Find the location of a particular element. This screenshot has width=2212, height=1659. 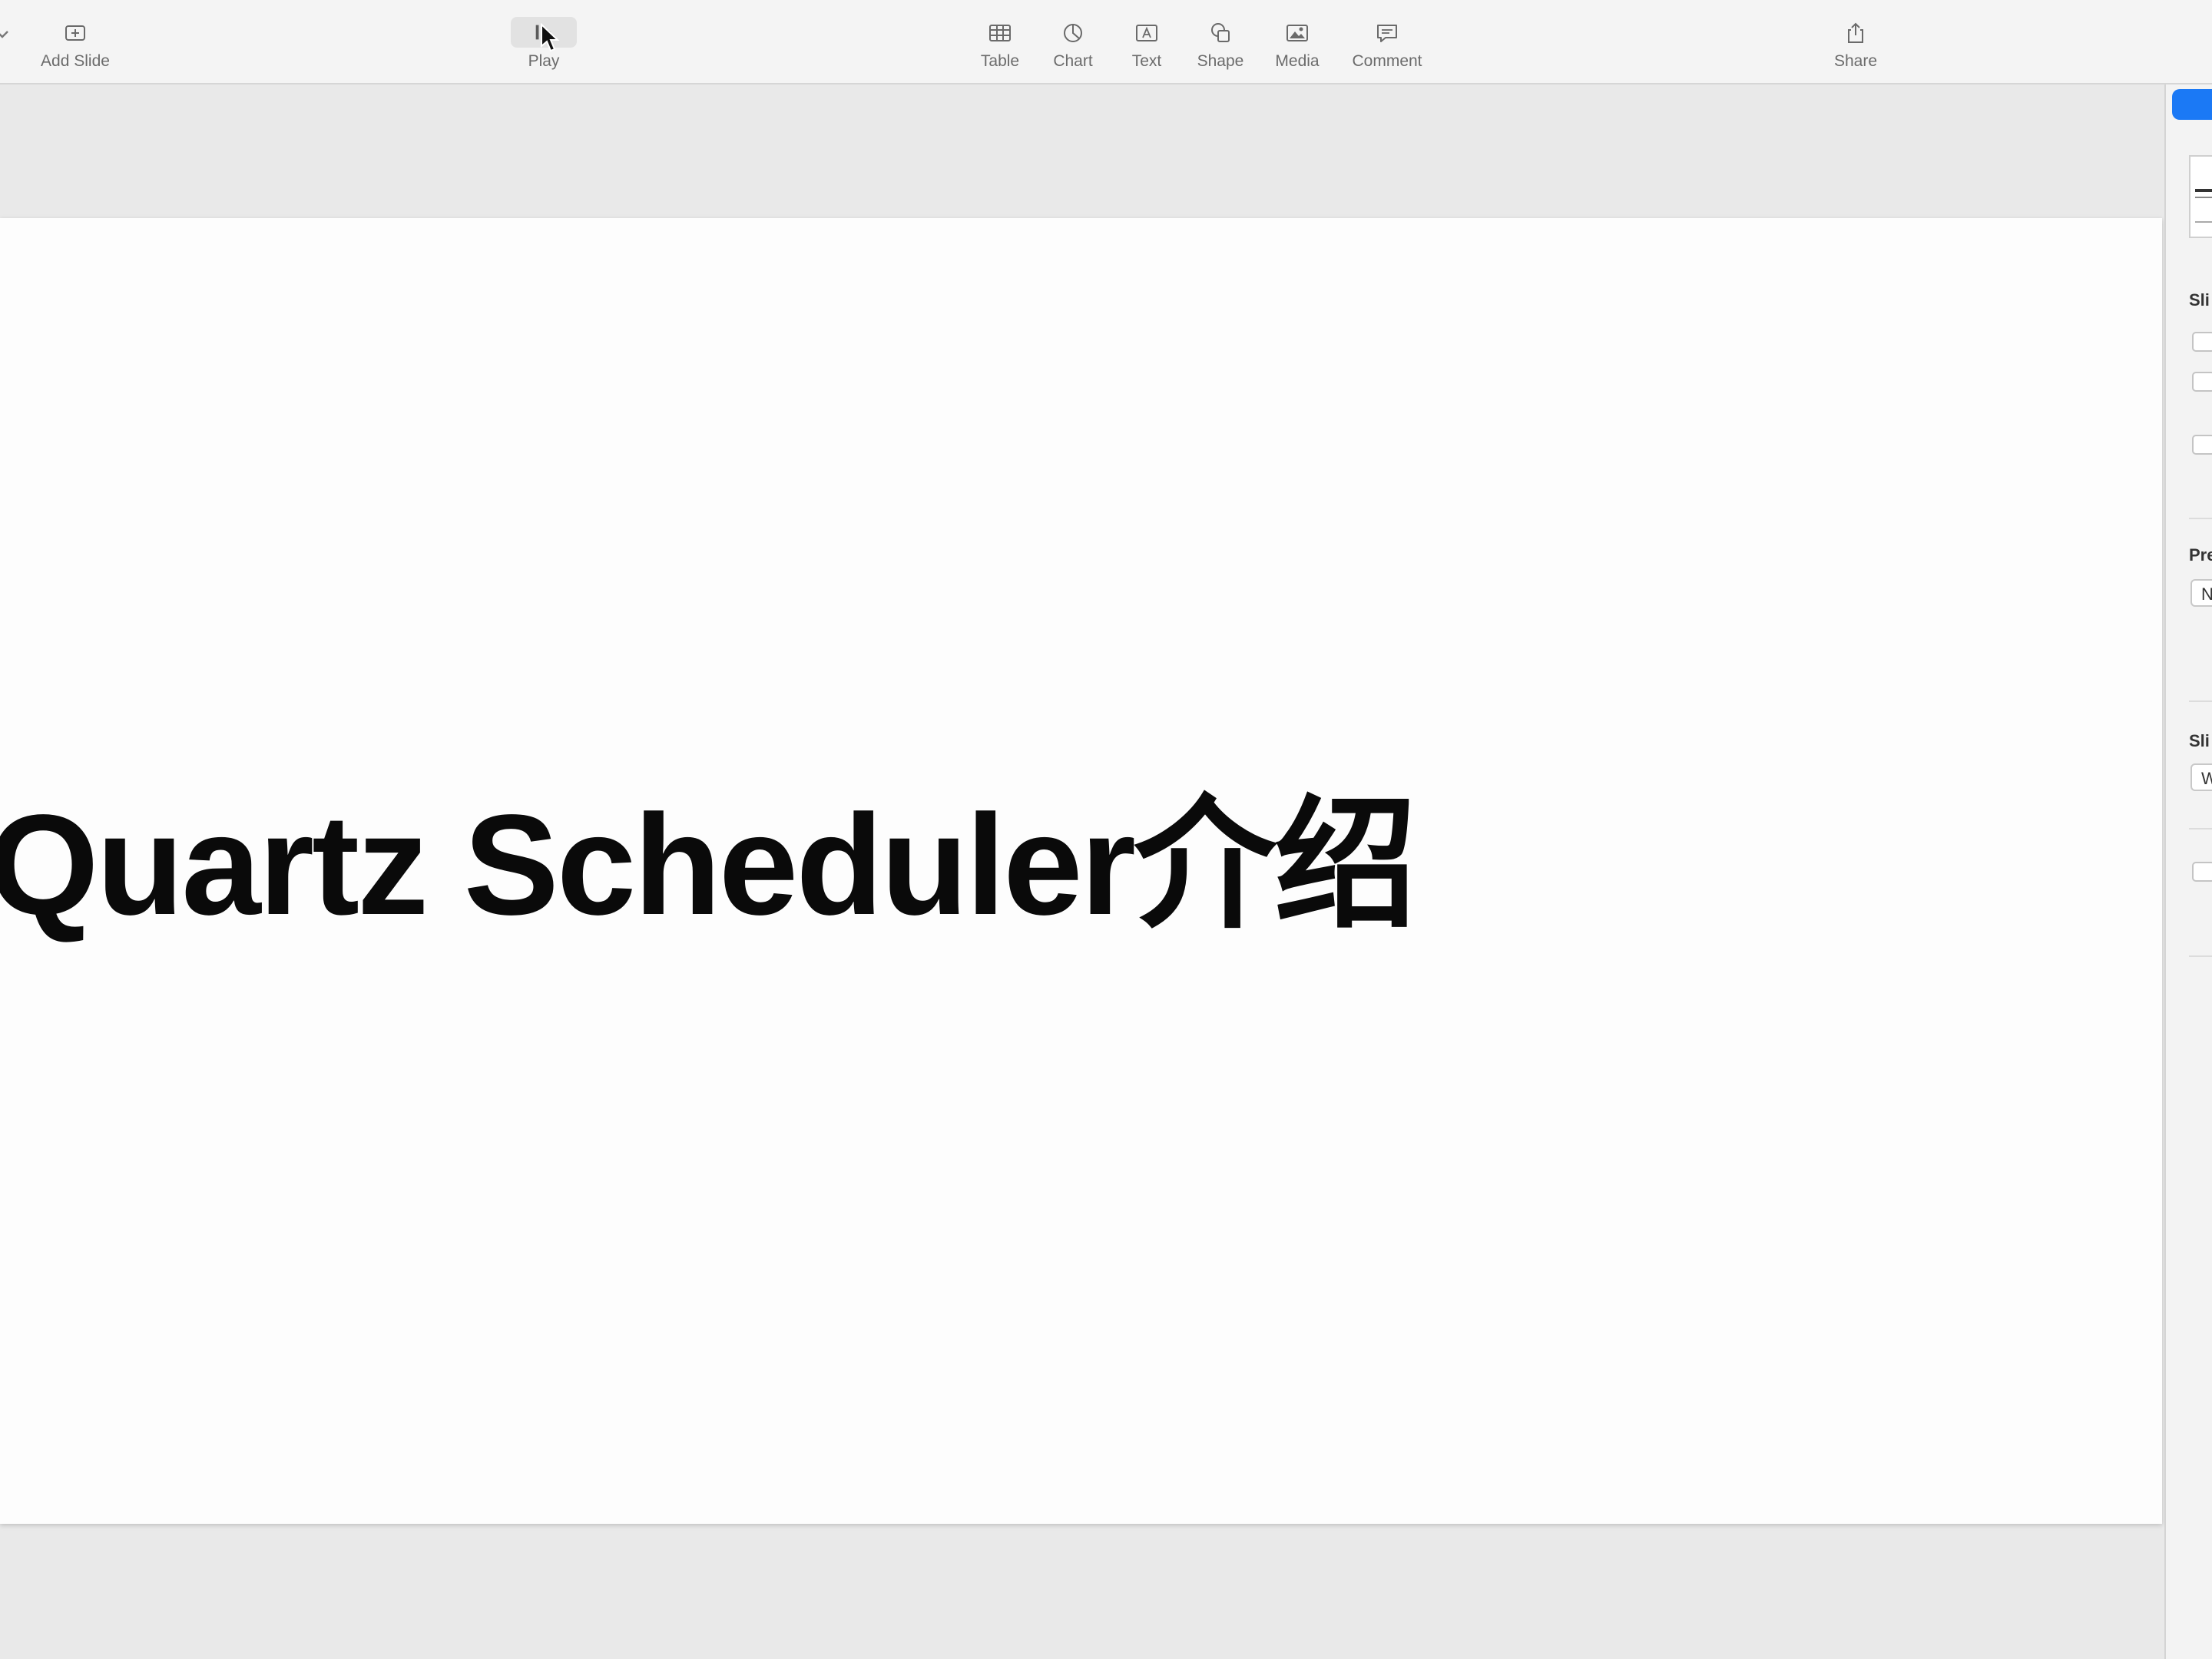

slide-title: Quartz Scheduler介绍 is located at coordinates (708, 866).